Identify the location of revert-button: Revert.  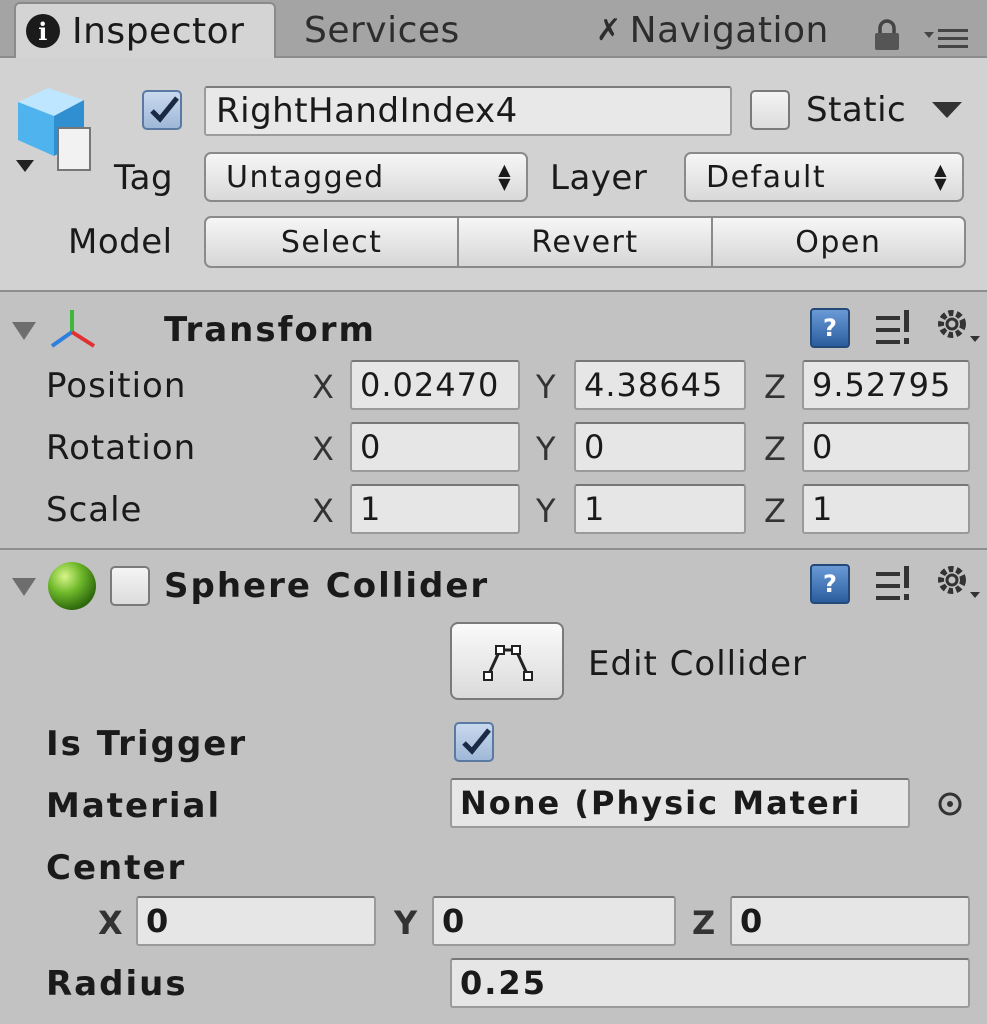
(586, 242).